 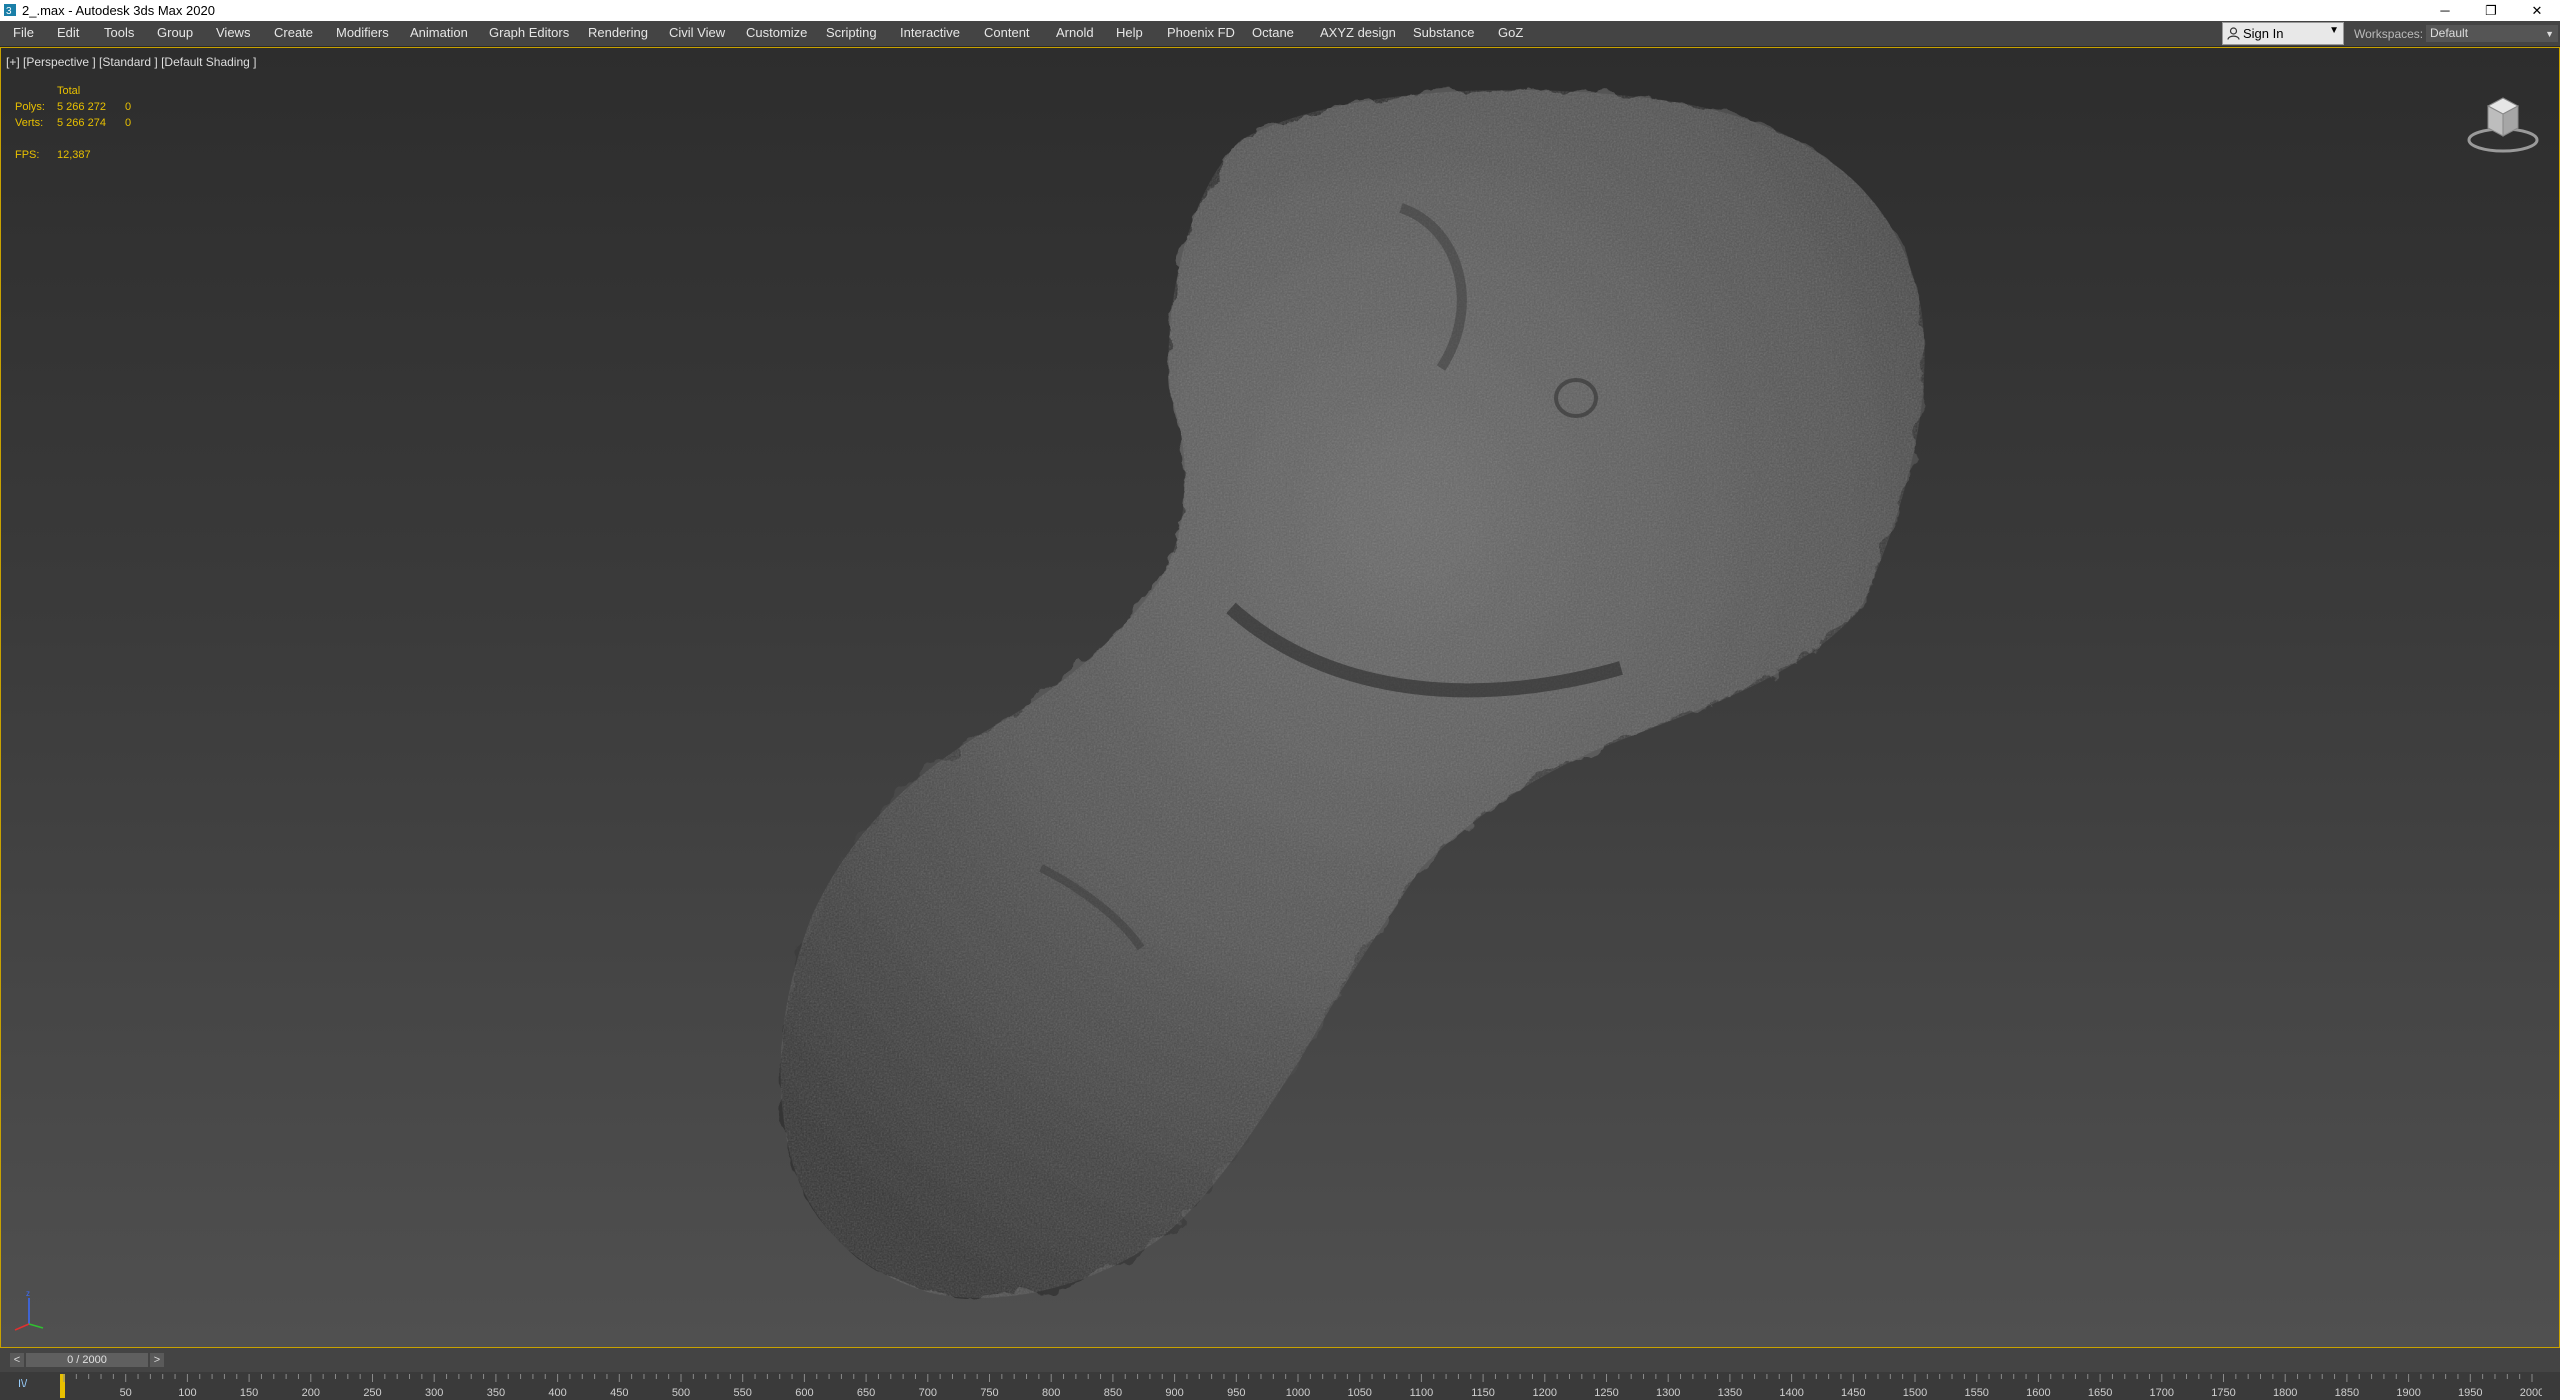 What do you see at coordinates (866, 1393) in the screenshot?
I see `ruler-tick-label: 650` at bounding box center [866, 1393].